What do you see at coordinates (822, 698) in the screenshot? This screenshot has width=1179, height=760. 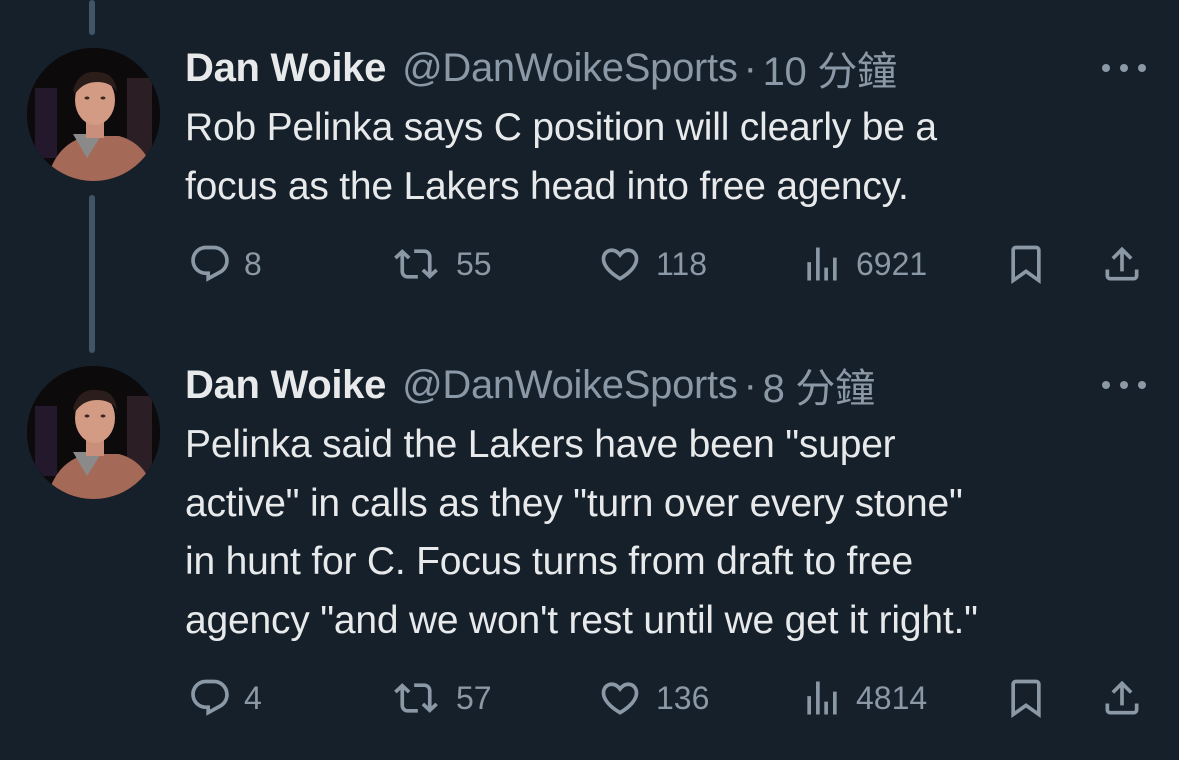 I see `views-icon` at bounding box center [822, 698].